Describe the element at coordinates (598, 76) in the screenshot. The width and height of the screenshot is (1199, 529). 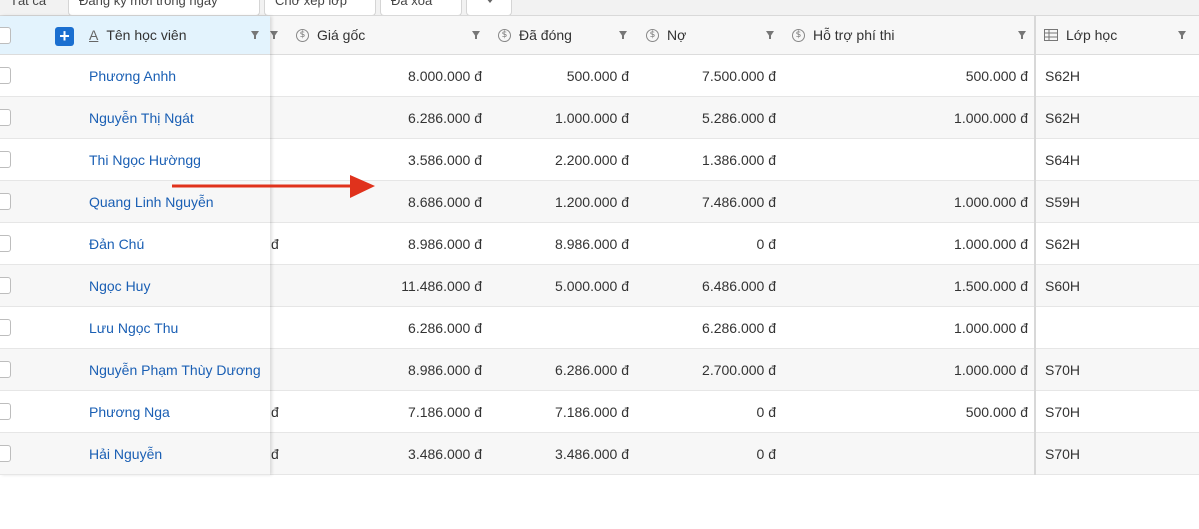
I see `cell-da-dong: 500.000 đ` at that location.